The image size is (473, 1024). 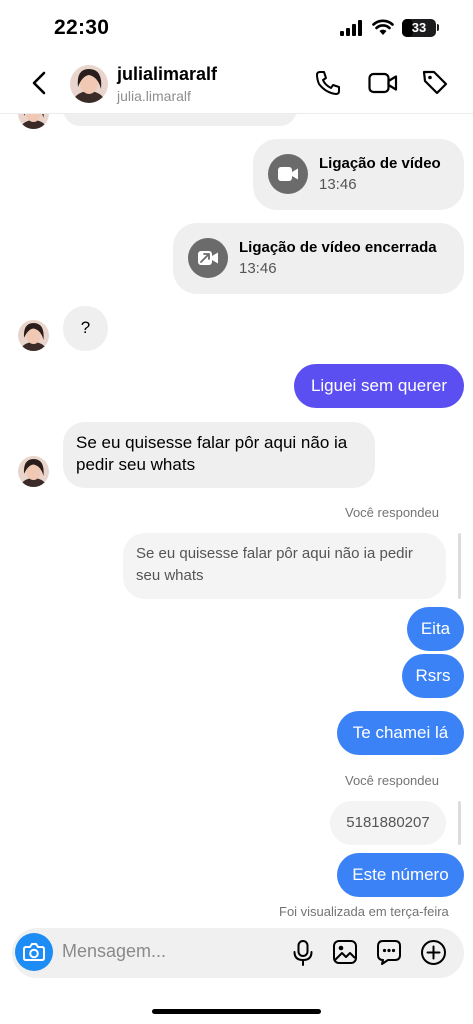 What do you see at coordinates (154, 96) in the screenshot?
I see `contact-username: julia.limaralf` at bounding box center [154, 96].